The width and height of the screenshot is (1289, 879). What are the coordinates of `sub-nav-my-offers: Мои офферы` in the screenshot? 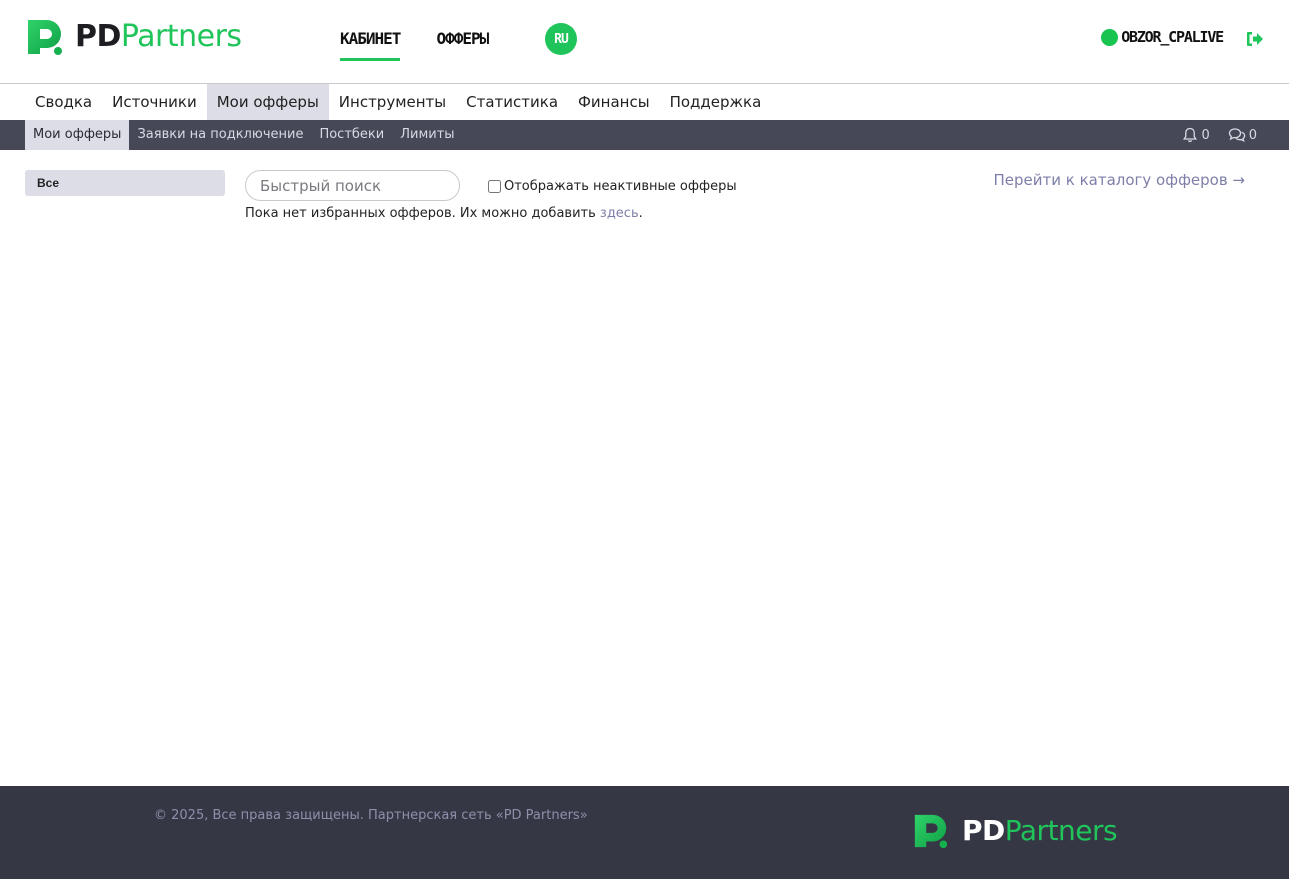 It's located at (77, 135).